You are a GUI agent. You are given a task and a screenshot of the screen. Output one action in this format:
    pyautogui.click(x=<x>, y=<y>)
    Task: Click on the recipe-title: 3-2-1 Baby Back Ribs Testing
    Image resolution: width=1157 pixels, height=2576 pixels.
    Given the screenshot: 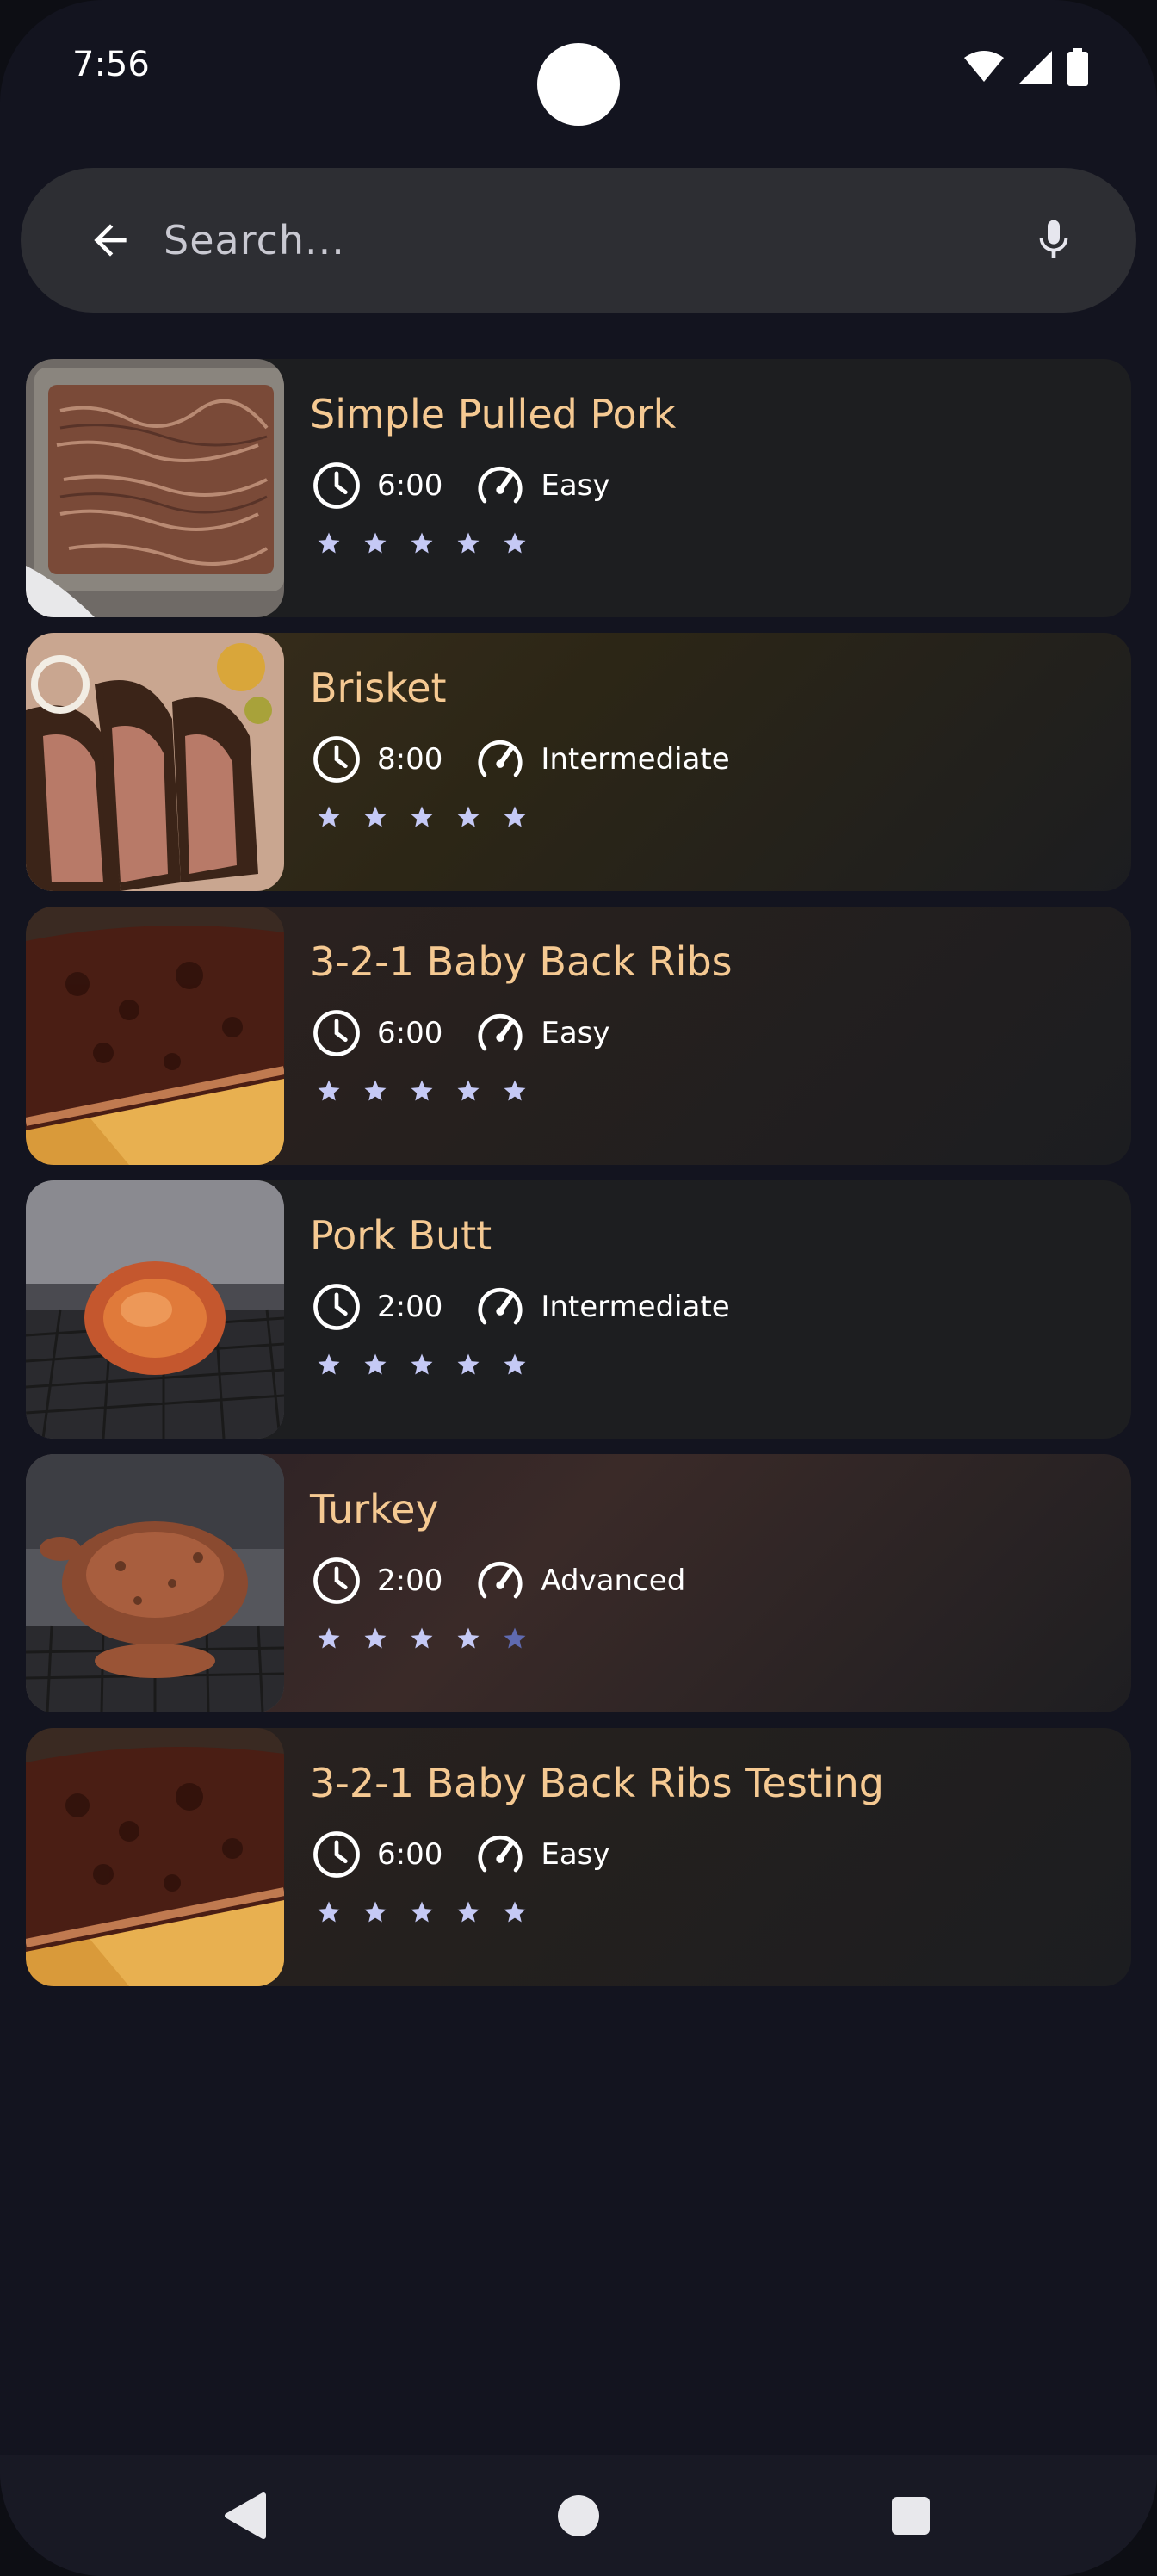 What is the action you would take?
    pyautogui.click(x=597, y=1783)
    